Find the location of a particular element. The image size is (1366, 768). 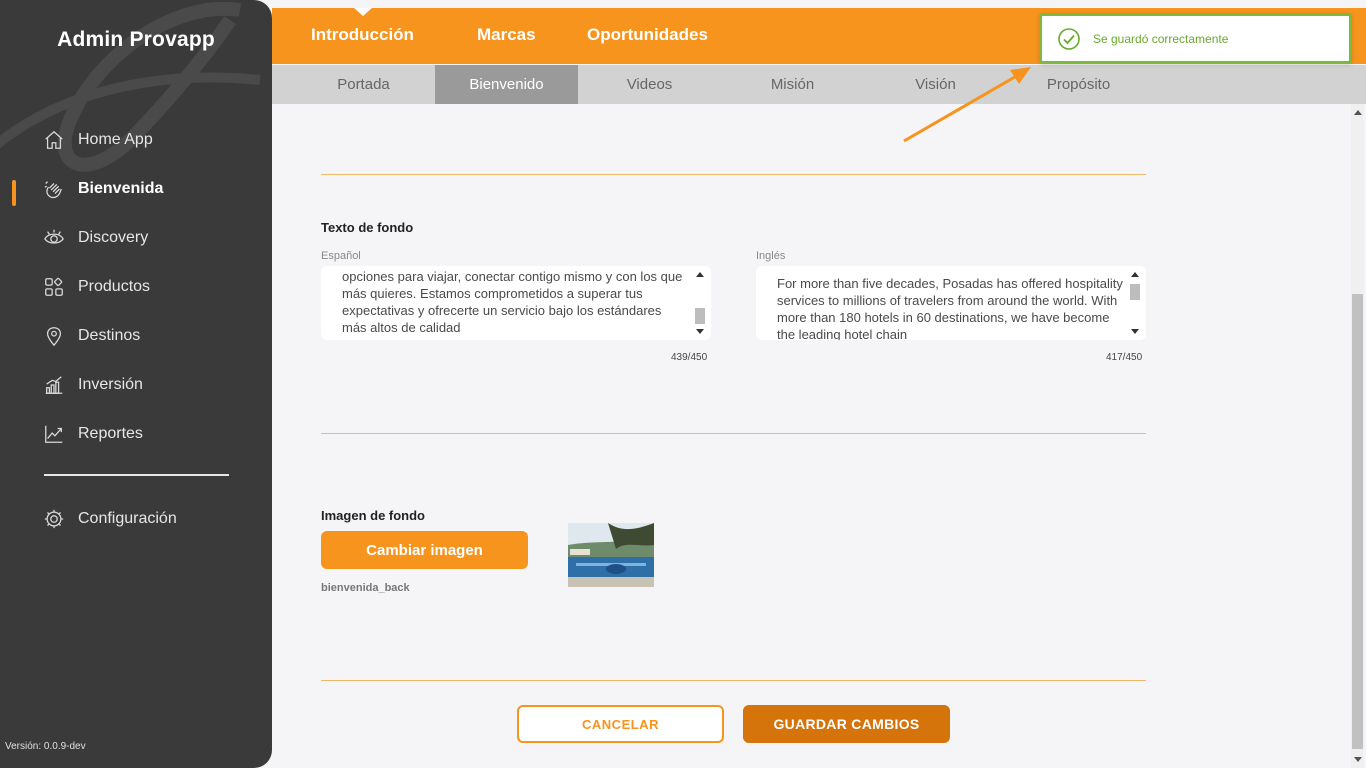

subtab-portada: Portada is located at coordinates (363, 84).